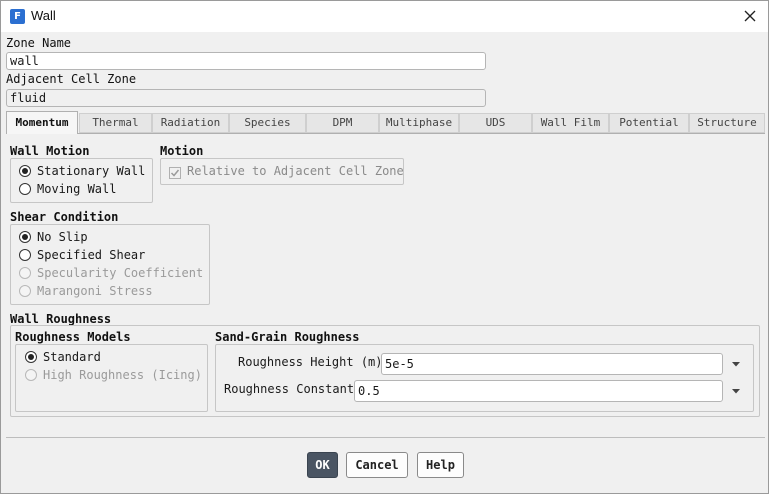 Image resolution: width=769 pixels, height=494 pixels. I want to click on zone-name-input: wall, so click(246, 61).